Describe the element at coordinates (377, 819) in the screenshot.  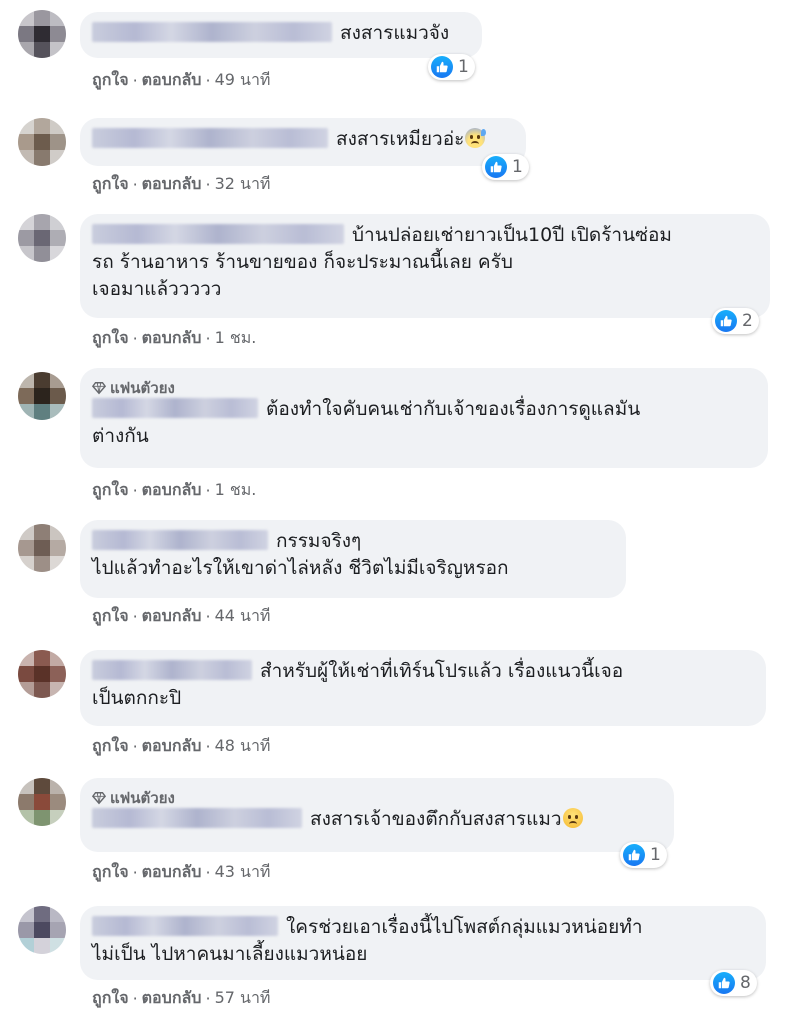
I see `comment-text: สงสารเจ้าของตึกกับสงสารแมว` at that location.